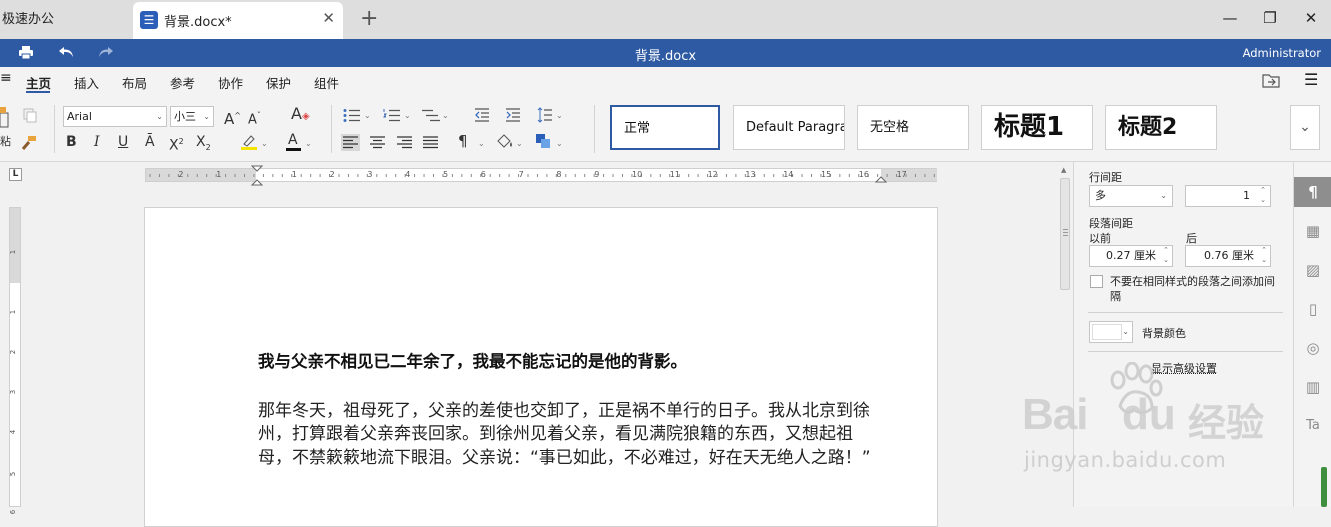 The height and width of the screenshot is (527, 1331). Describe the element at coordinates (1149, 414) in the screenshot. I see `watermark-brand-2: du` at that location.